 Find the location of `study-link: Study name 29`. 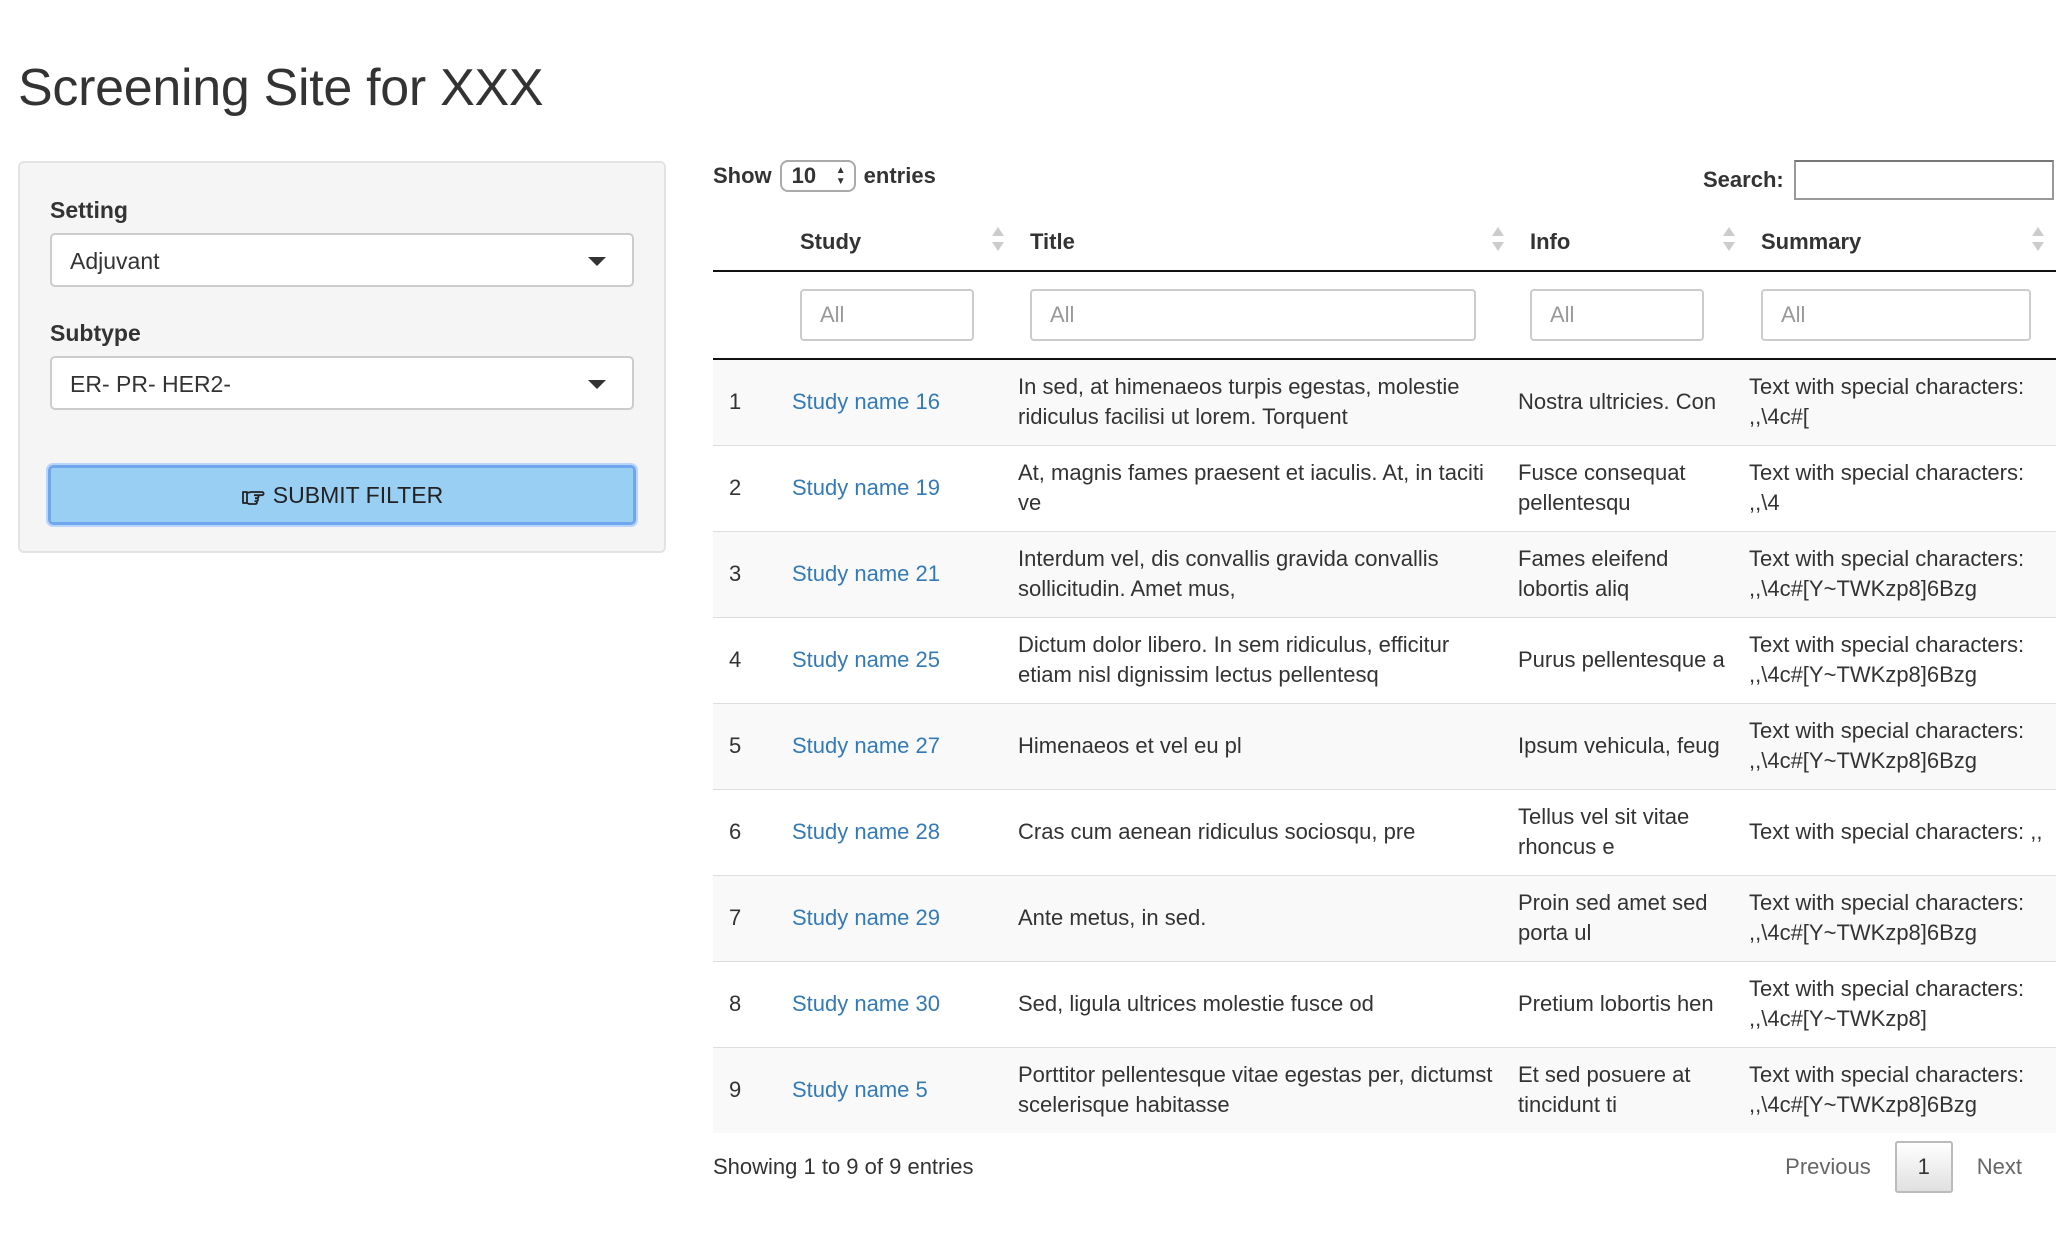

study-link: Study name 29 is located at coordinates (865, 917).